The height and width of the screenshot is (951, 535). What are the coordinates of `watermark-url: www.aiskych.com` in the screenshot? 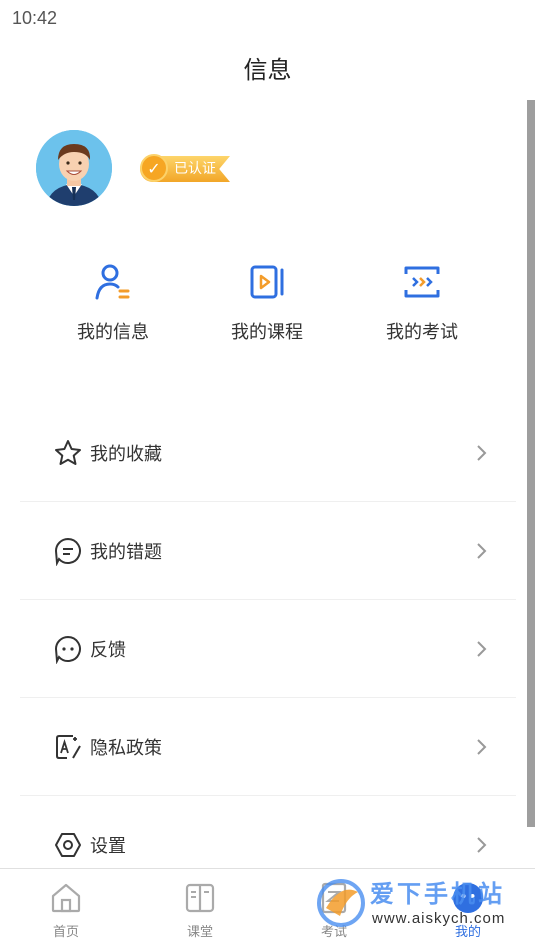 It's located at (439, 918).